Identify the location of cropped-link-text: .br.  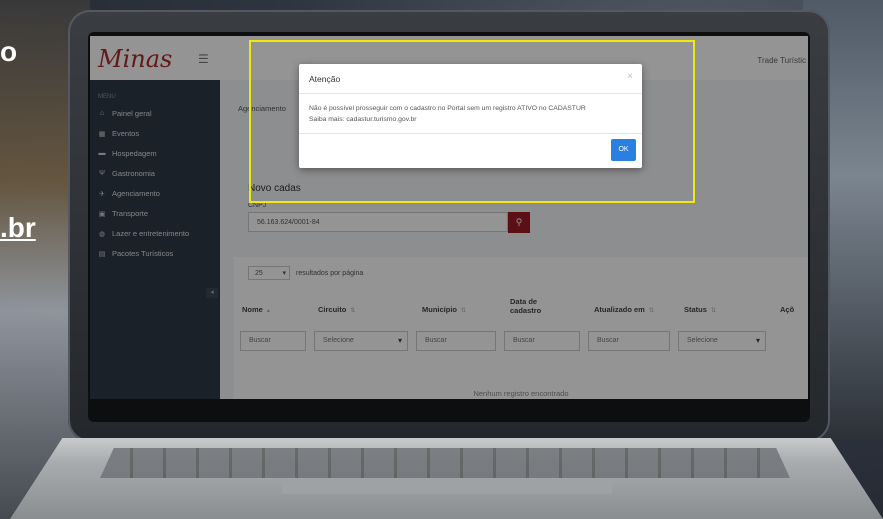
(18, 227).